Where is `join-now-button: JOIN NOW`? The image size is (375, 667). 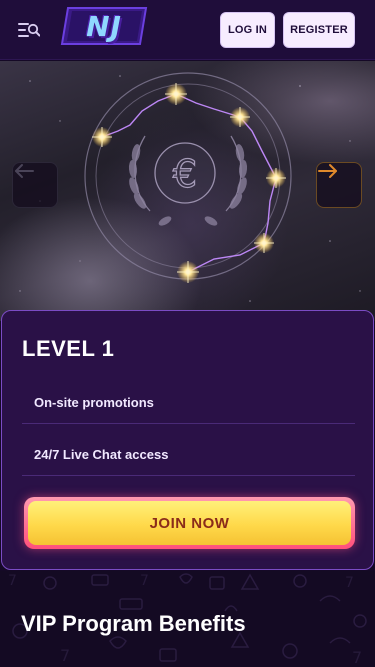 join-now-button: JOIN NOW is located at coordinates (189, 523).